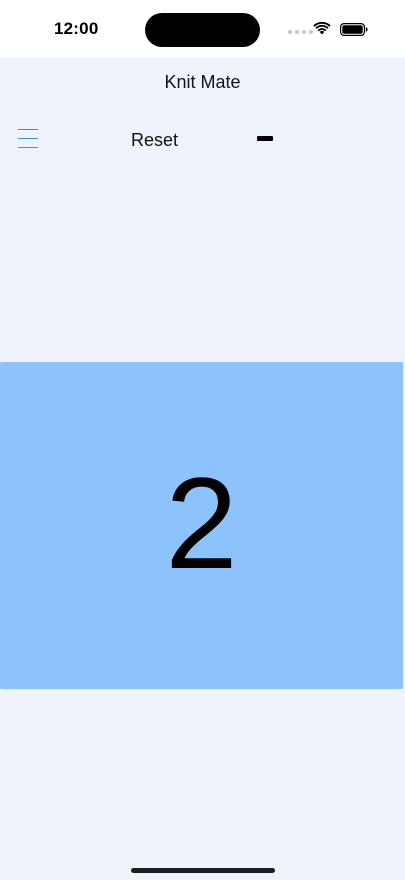  Describe the element at coordinates (300, 32) in the screenshot. I see `signal-dots-icon` at that location.